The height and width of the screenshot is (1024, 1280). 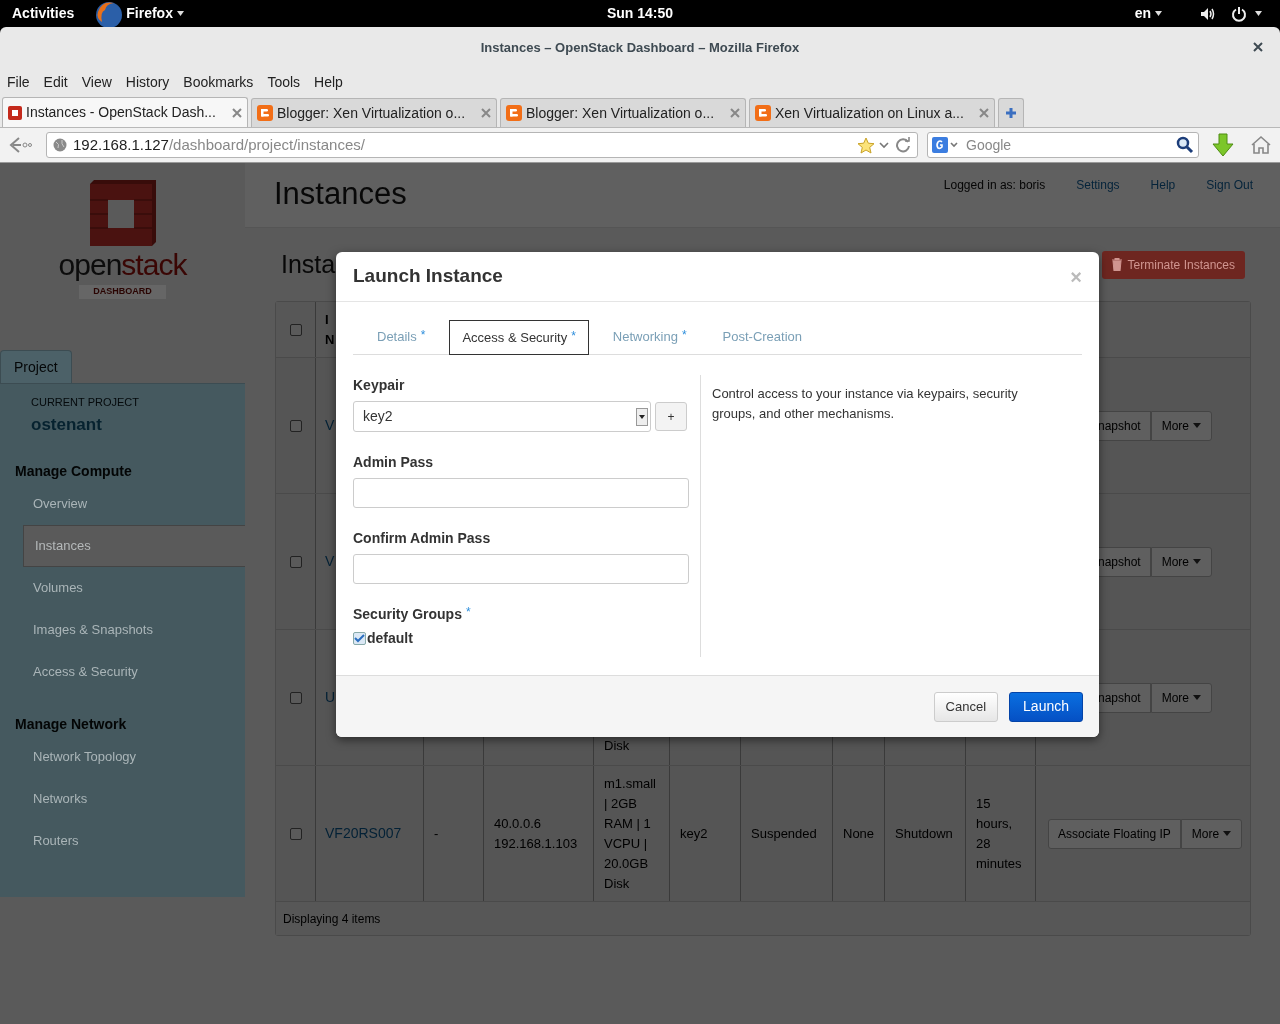 I want to click on dialog-tab: Details *, so click(x=401, y=336).